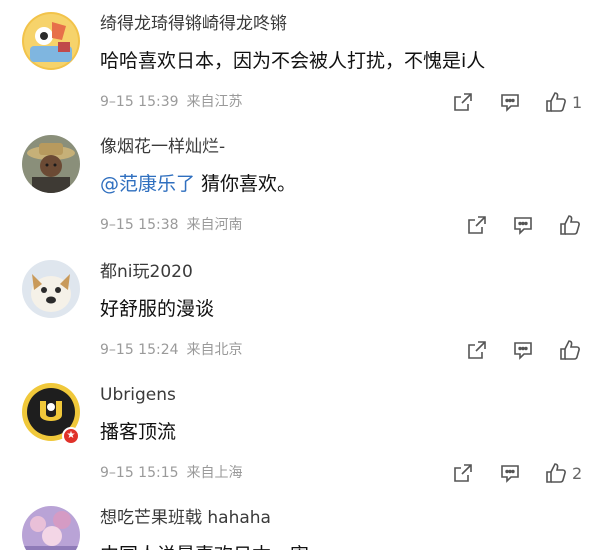 The image size is (600, 550). Describe the element at coordinates (577, 102) in the screenshot. I see `like-count: 1` at that location.